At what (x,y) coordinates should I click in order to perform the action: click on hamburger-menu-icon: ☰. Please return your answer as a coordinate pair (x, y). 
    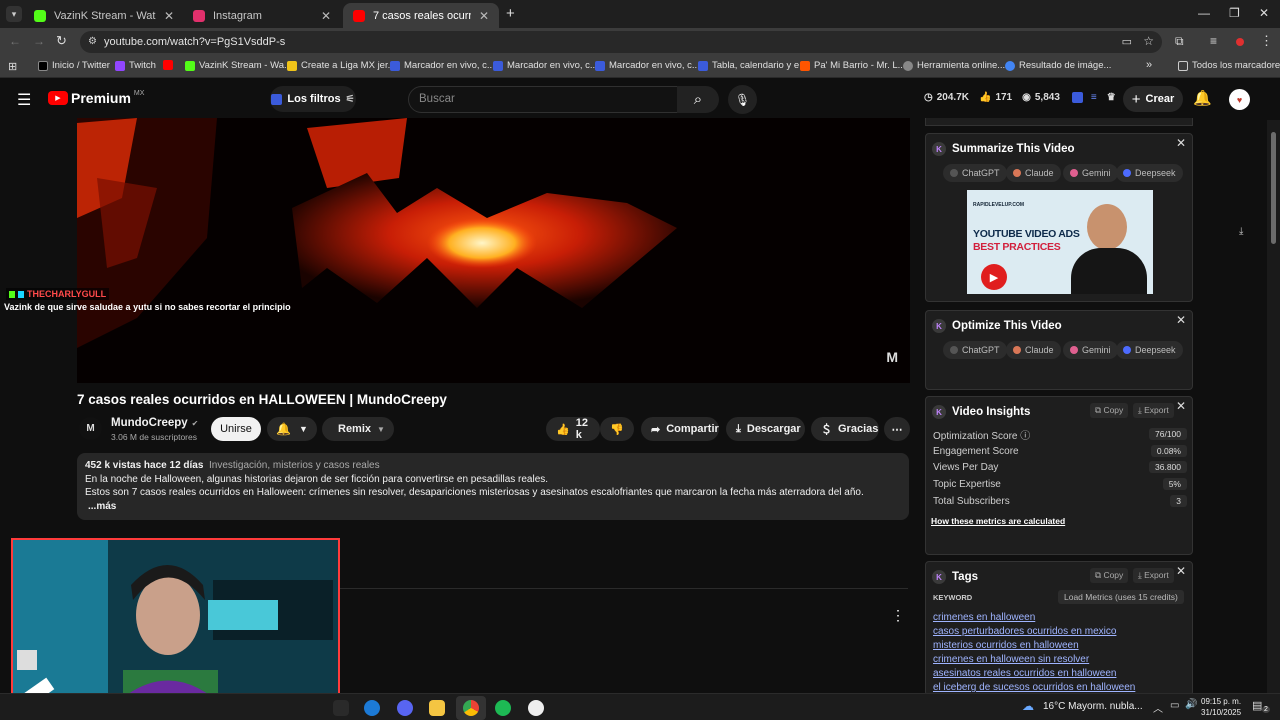
    Looking at the image, I should click on (24, 100).